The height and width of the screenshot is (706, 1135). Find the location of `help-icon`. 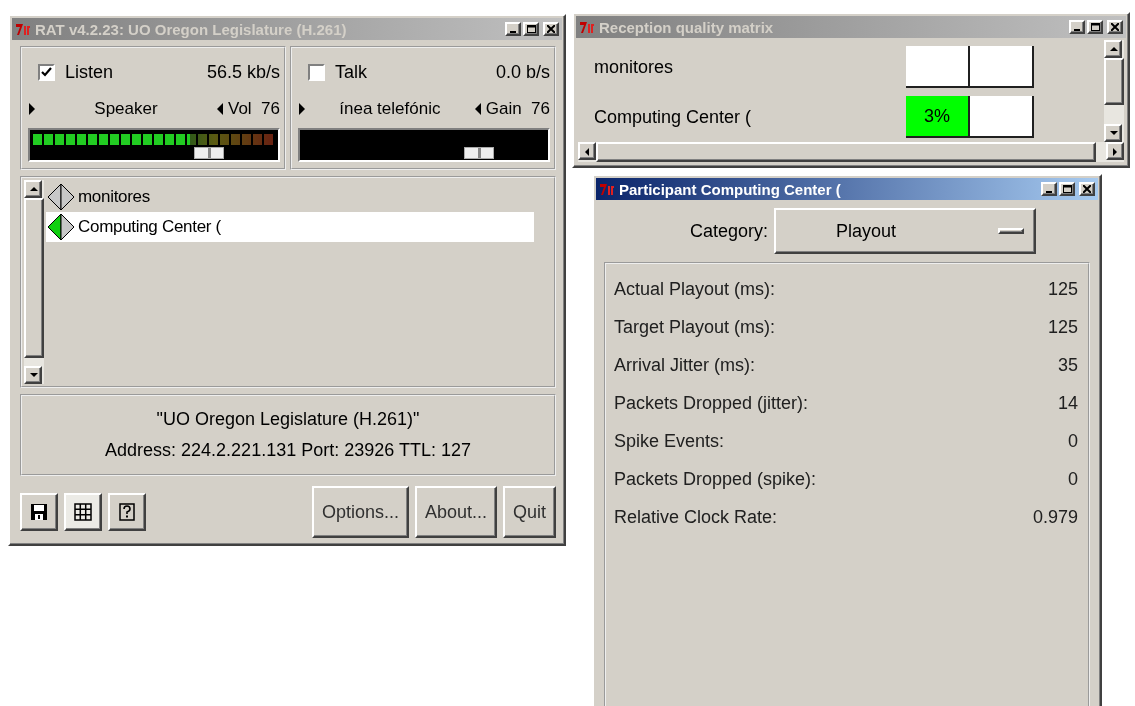

help-icon is located at coordinates (127, 512).